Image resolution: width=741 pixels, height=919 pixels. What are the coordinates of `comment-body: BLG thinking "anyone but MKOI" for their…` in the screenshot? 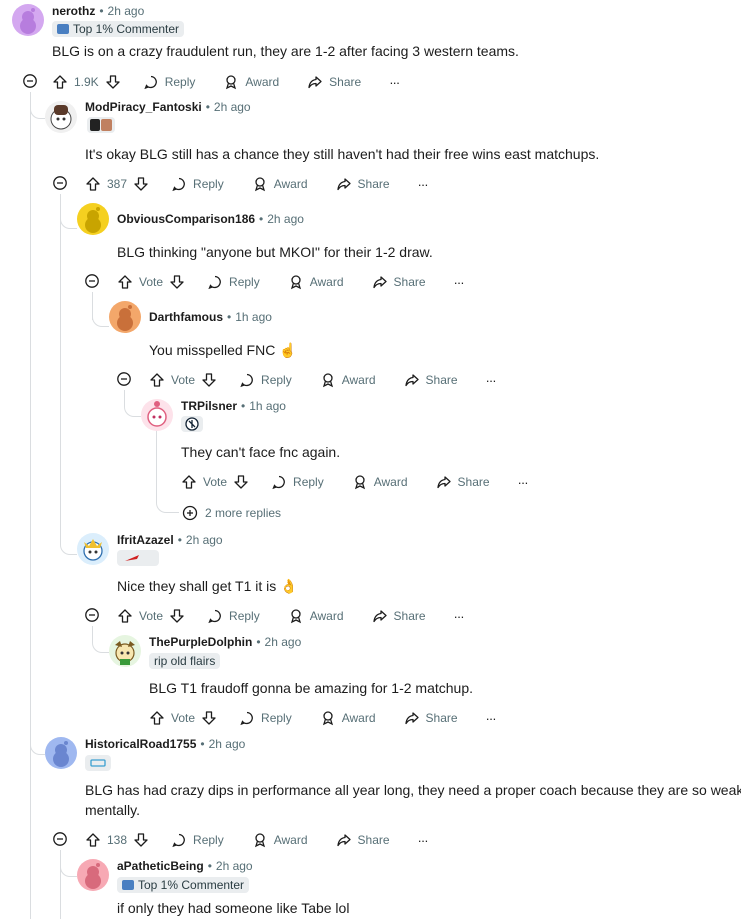 It's located at (275, 252).